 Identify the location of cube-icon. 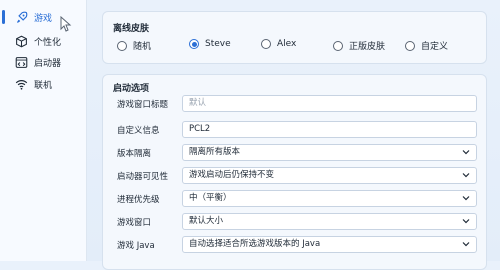
(21, 41).